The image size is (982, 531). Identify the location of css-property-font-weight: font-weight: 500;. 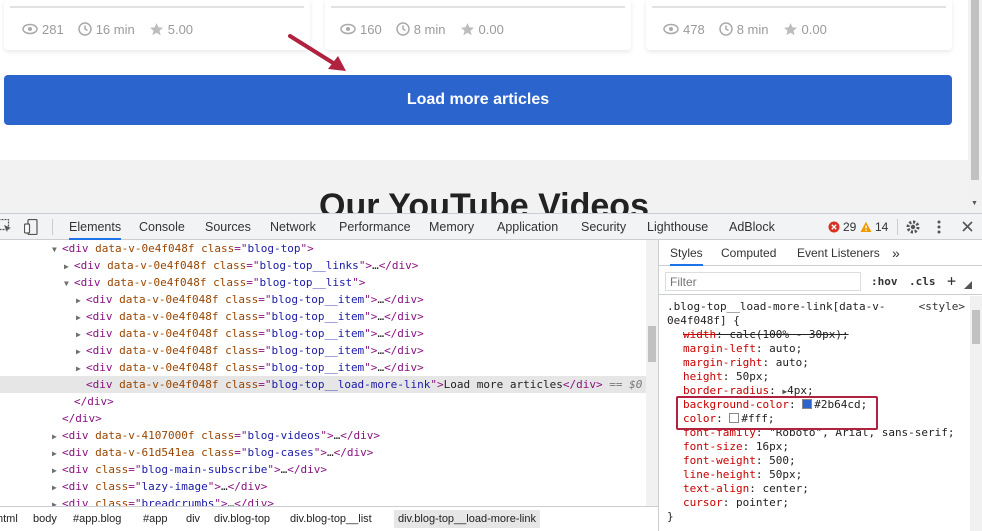
(739, 461).